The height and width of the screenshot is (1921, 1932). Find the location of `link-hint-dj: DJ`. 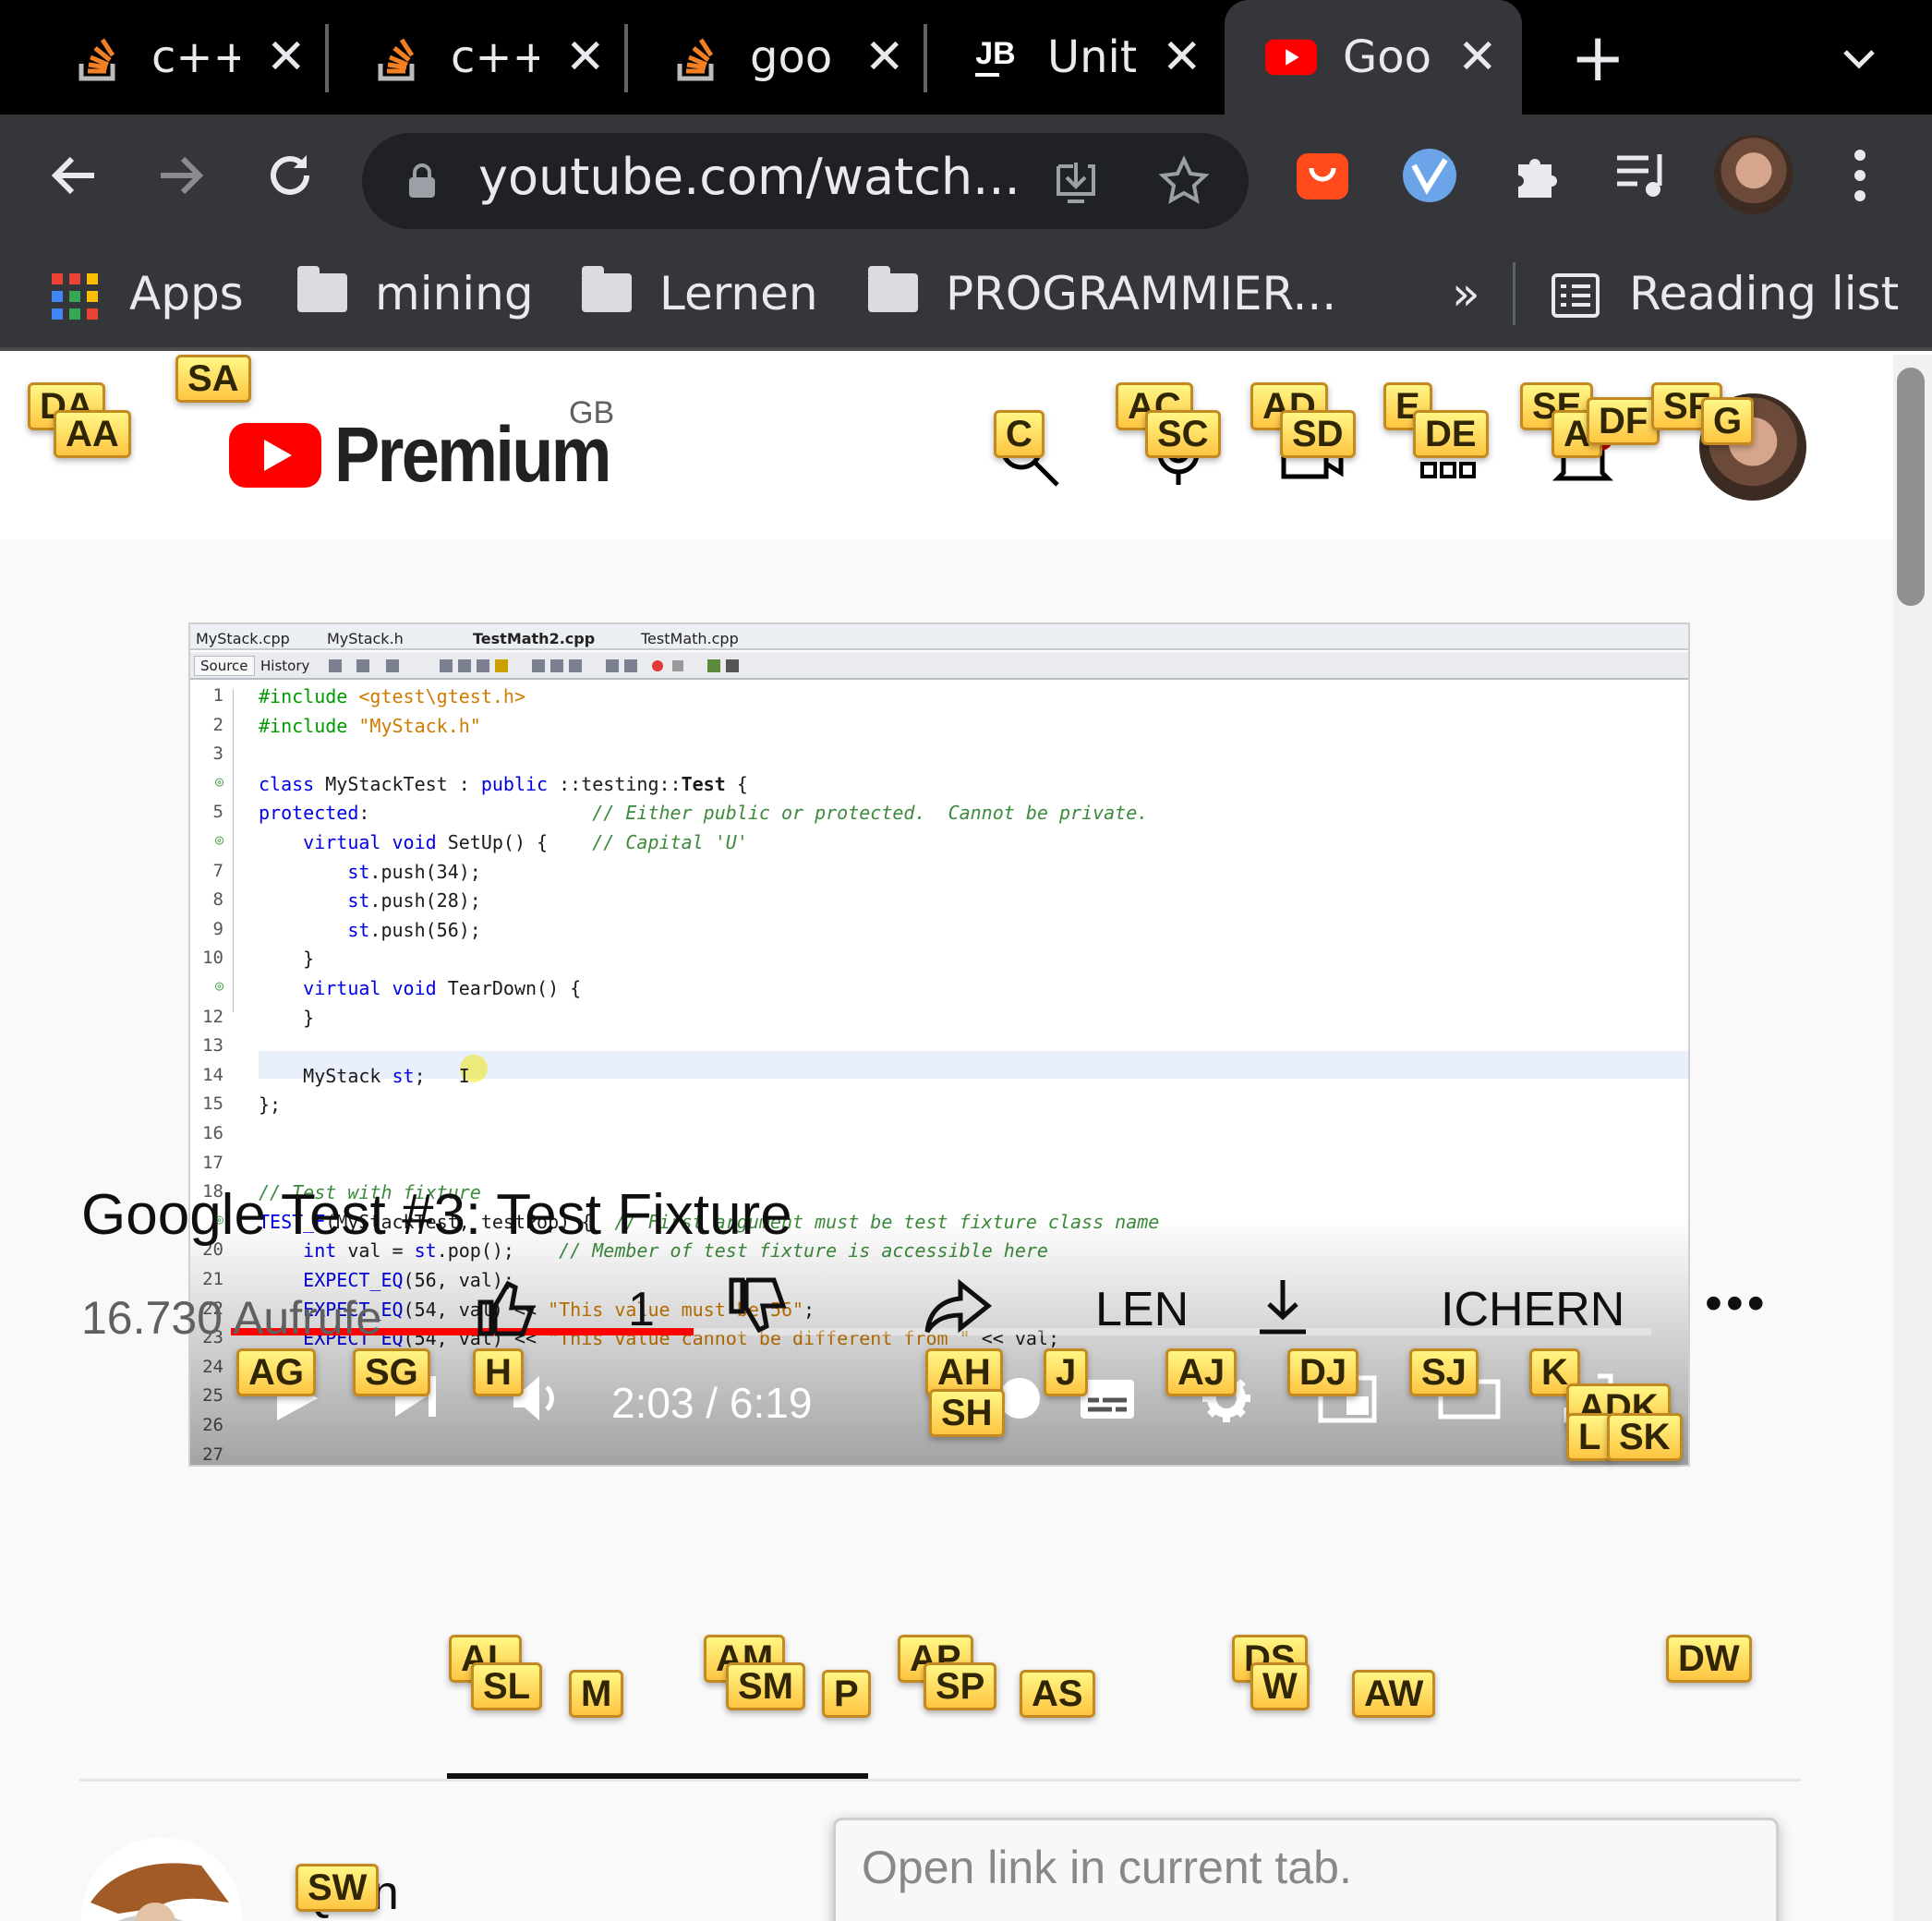

link-hint-dj: DJ is located at coordinates (1323, 1372).